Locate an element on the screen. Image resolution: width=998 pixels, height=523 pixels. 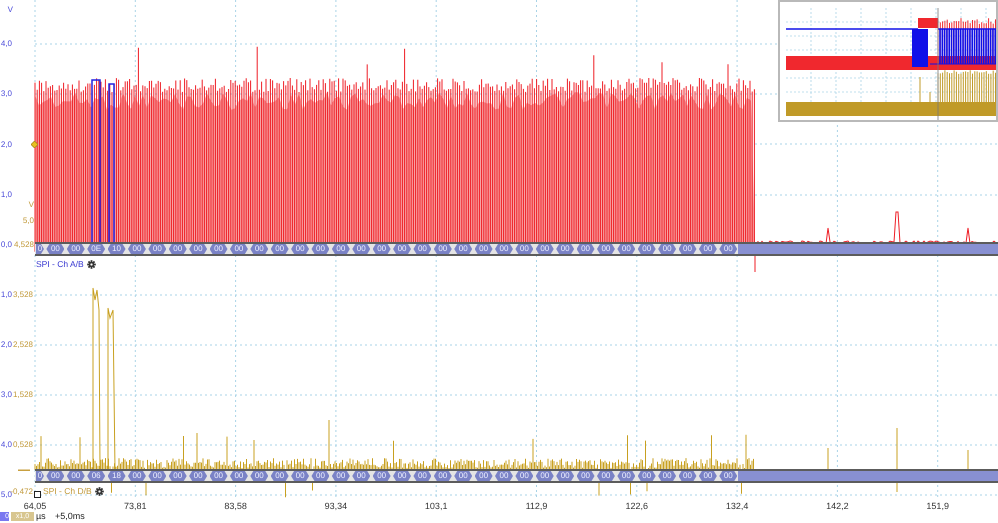
marker-icon is located at coordinates (37, 494).